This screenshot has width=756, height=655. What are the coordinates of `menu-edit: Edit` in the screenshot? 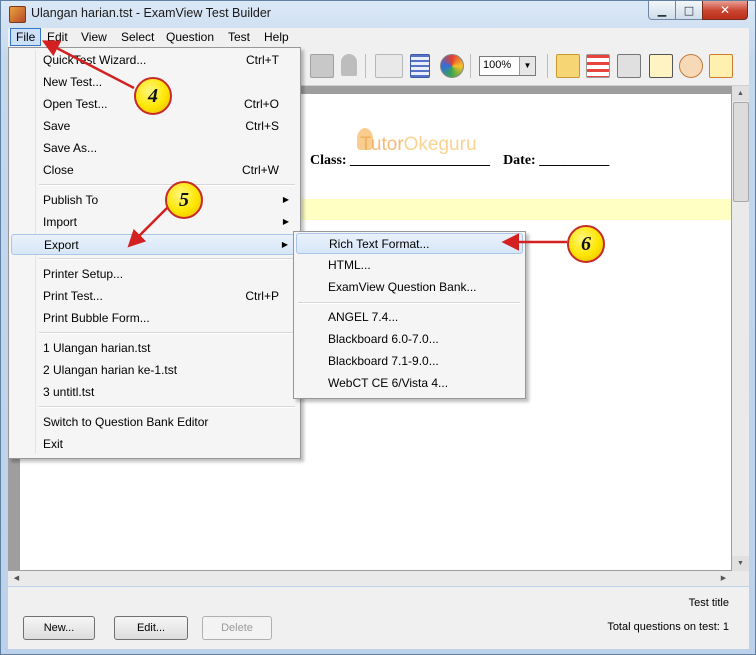 It's located at (57, 37).